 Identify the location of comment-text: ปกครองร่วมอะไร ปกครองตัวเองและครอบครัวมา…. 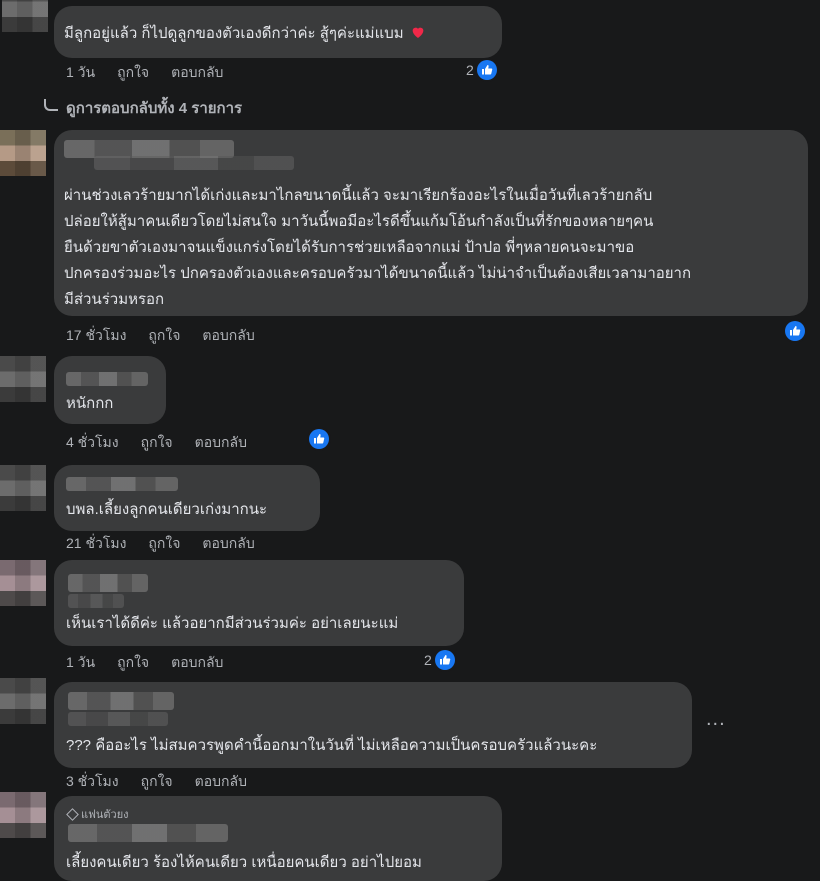
(378, 273).